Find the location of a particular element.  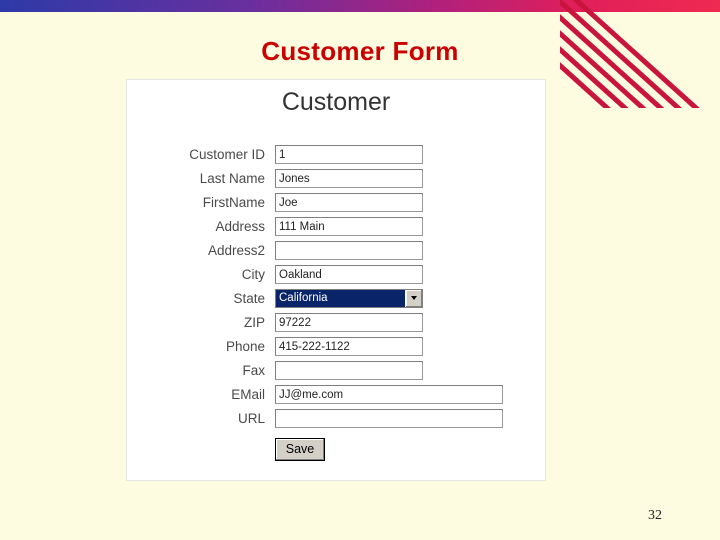

form-heading: Customer is located at coordinates (336, 102).